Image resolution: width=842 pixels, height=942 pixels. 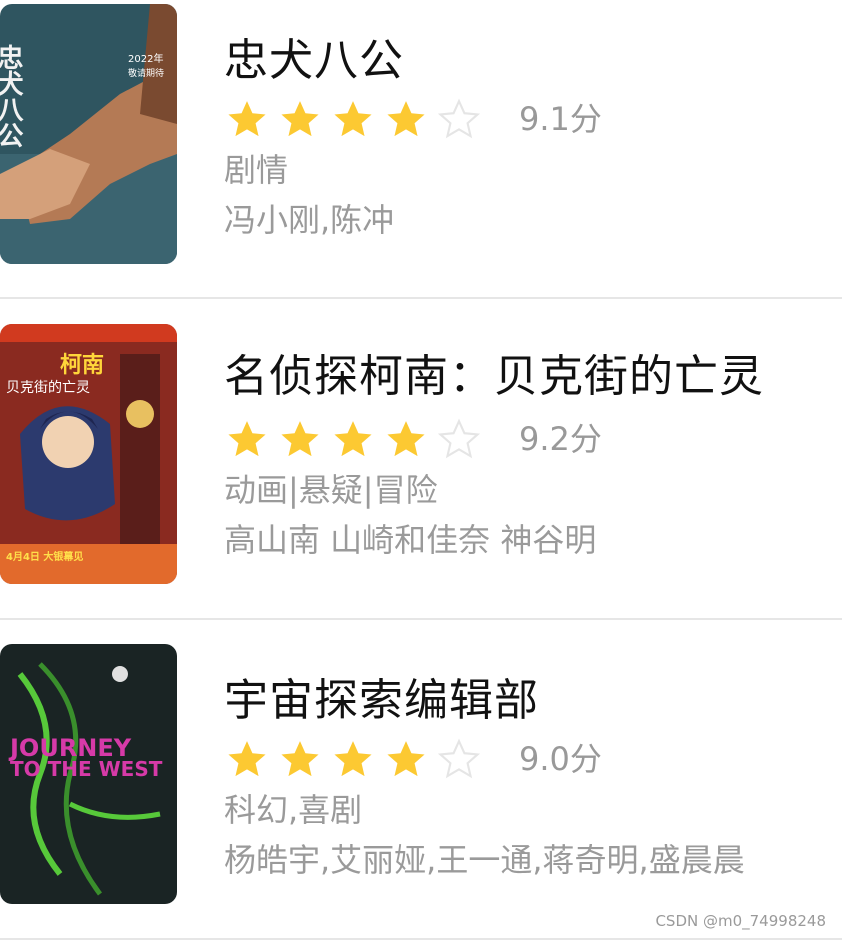 What do you see at coordinates (256, 170) in the screenshot?
I see `movie-genre: 剧情` at bounding box center [256, 170].